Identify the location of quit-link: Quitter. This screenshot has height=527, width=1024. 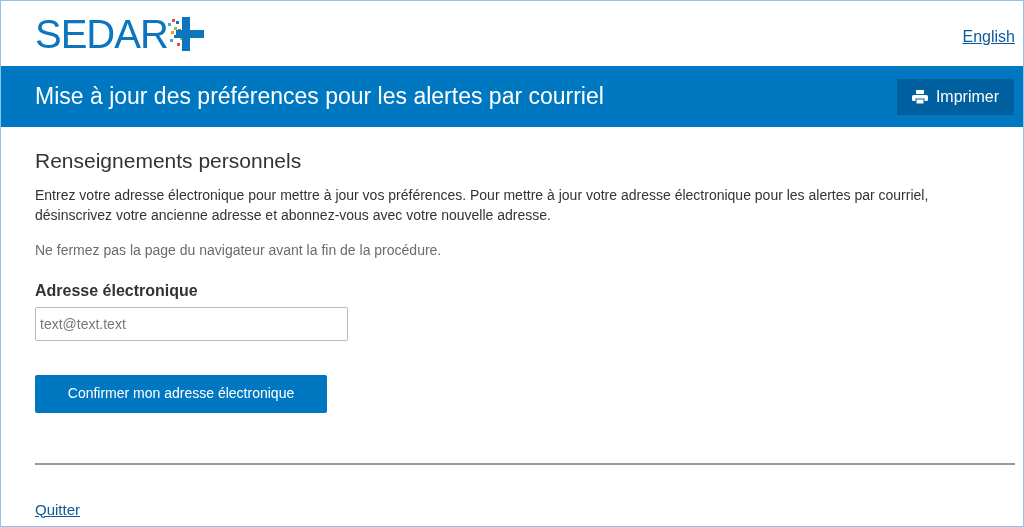
(57, 509).